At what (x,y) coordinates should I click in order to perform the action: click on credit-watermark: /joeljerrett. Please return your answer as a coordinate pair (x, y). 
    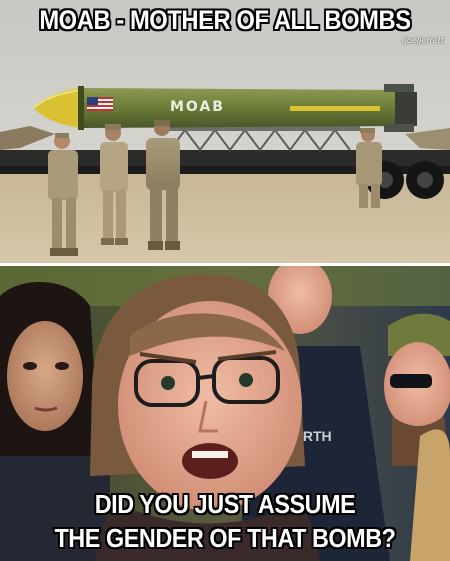
    Looking at the image, I should click on (423, 40).